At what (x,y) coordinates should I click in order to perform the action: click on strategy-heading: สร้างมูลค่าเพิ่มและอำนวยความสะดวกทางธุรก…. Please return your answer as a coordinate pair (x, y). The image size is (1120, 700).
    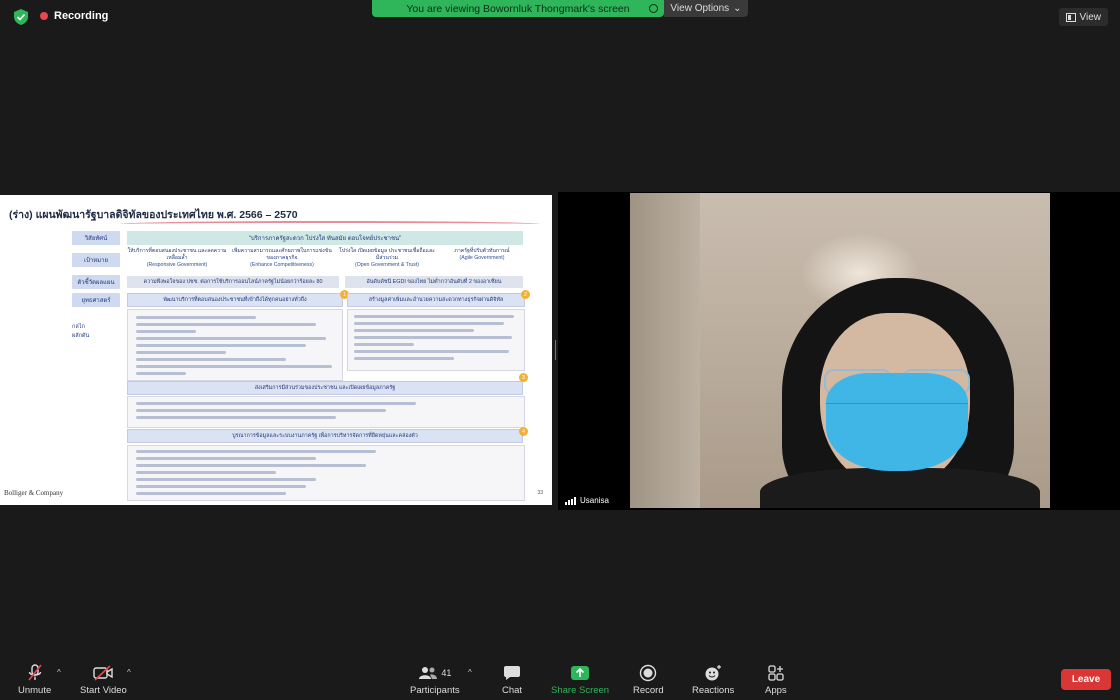
    Looking at the image, I should click on (436, 300).